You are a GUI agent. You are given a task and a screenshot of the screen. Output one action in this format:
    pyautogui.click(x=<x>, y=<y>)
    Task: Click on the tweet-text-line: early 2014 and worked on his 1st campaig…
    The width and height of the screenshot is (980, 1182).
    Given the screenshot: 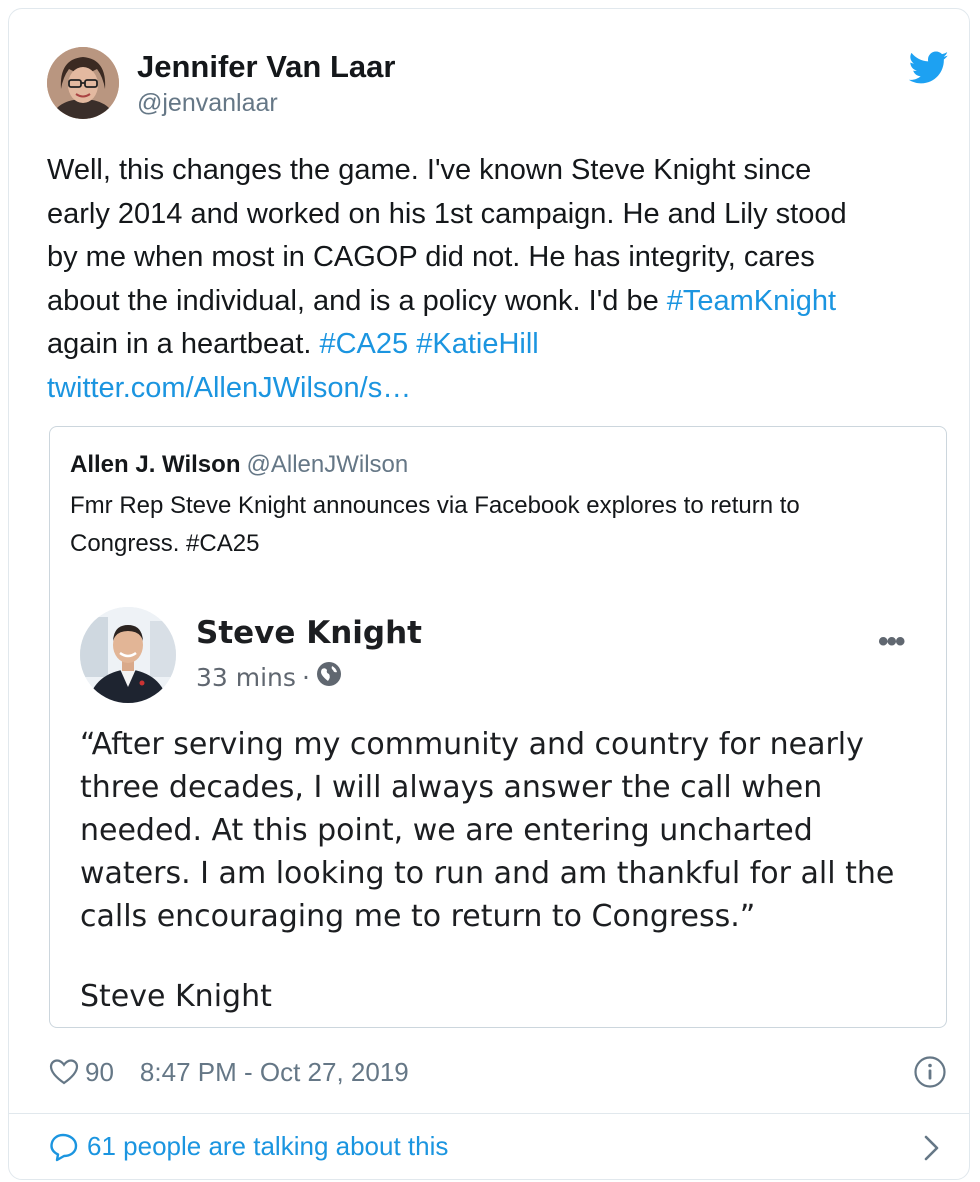 What is the action you would take?
    pyautogui.click(x=497, y=215)
    